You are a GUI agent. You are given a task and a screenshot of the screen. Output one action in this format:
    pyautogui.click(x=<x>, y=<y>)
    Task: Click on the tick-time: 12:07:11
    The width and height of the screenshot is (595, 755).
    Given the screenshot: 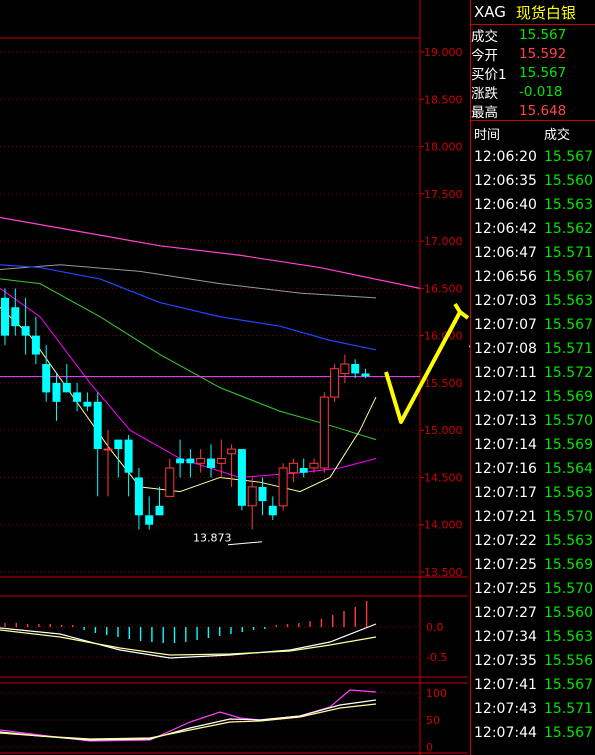 What is the action you would take?
    pyautogui.click(x=505, y=373)
    